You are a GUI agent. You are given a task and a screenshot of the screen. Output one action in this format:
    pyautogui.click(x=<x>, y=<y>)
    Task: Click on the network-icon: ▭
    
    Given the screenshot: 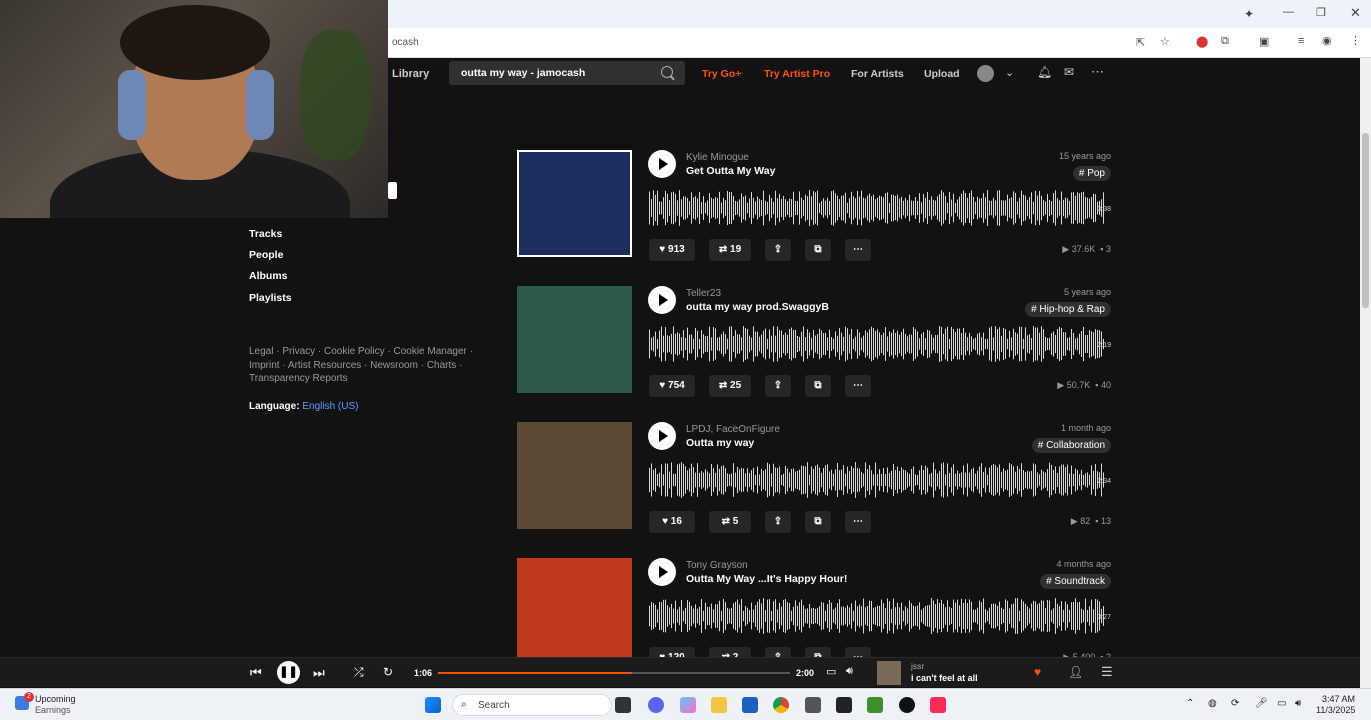 What is the action you would take?
    pyautogui.click(x=1281, y=703)
    